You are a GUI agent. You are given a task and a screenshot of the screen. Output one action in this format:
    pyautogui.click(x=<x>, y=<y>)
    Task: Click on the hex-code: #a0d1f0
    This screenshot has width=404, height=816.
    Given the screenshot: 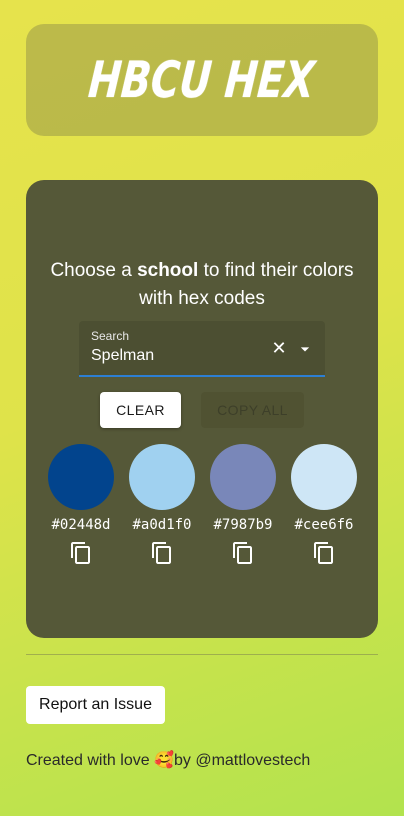 What is the action you would take?
    pyautogui.click(x=162, y=525)
    